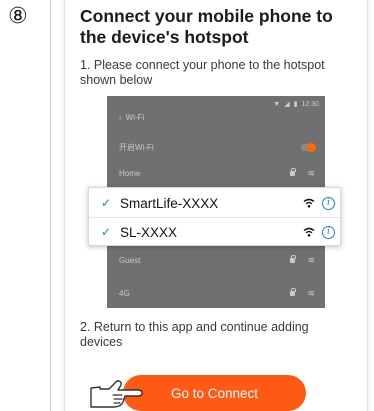 The width and height of the screenshot is (374, 411). I want to click on phone-time: 12:30, so click(310, 104).